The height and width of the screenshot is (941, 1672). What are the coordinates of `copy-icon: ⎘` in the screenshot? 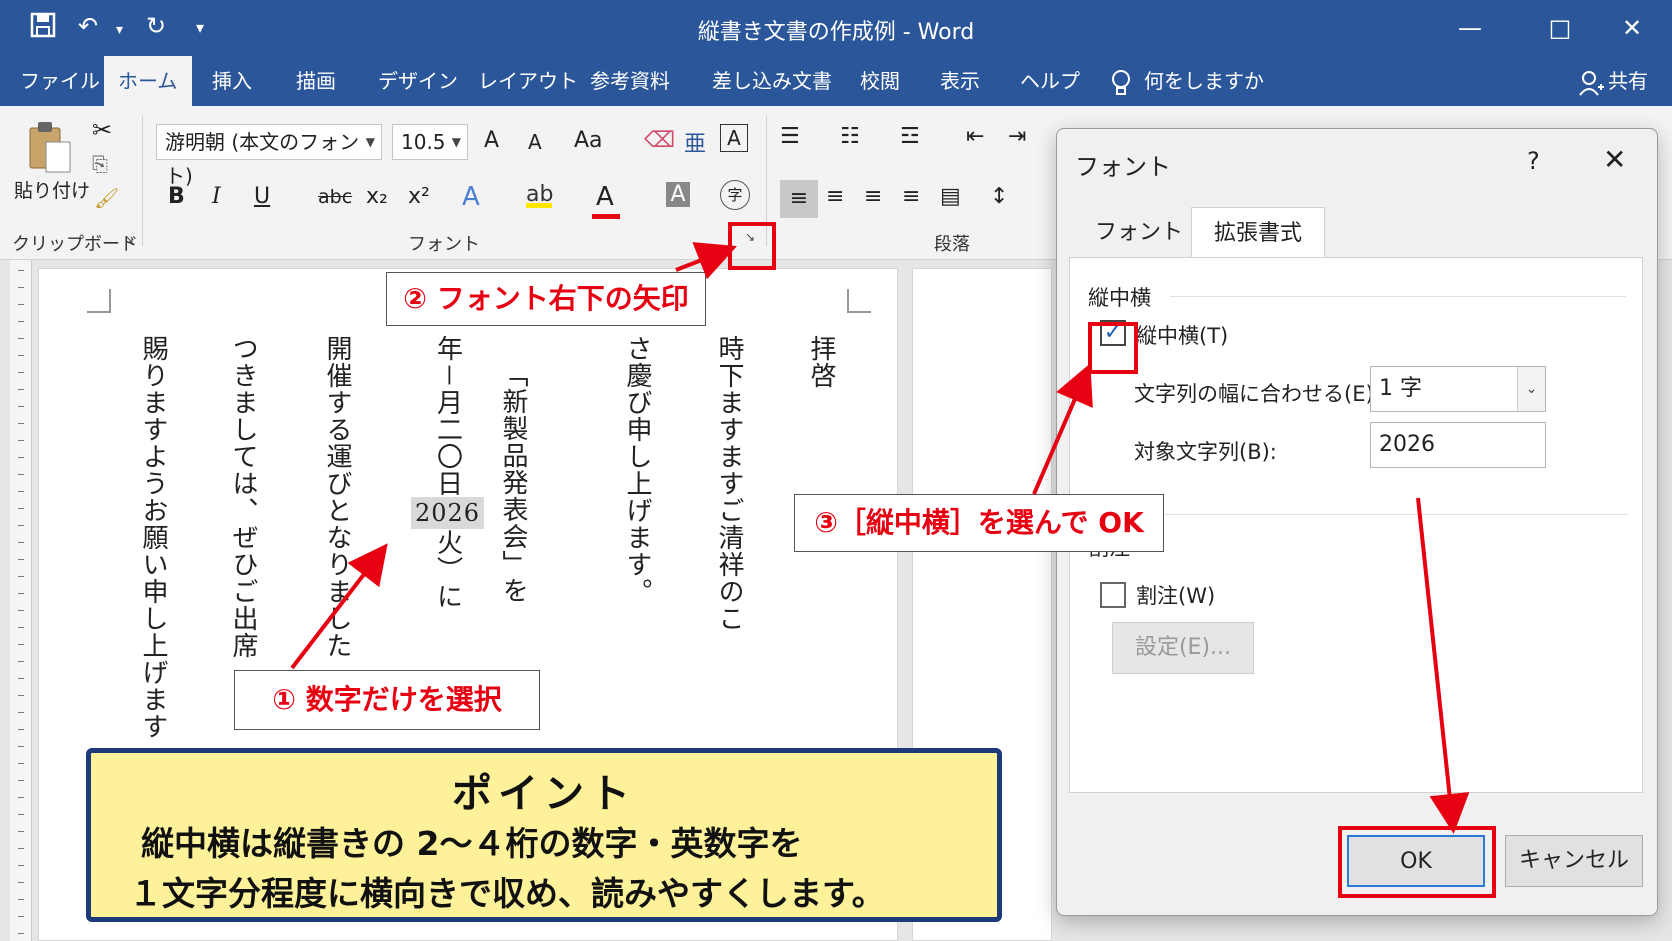 It's located at (100, 164).